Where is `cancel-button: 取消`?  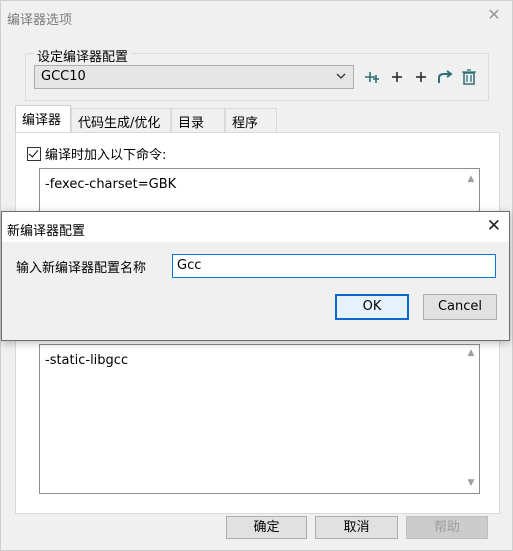
cancel-button: 取消 is located at coordinates (356, 527).